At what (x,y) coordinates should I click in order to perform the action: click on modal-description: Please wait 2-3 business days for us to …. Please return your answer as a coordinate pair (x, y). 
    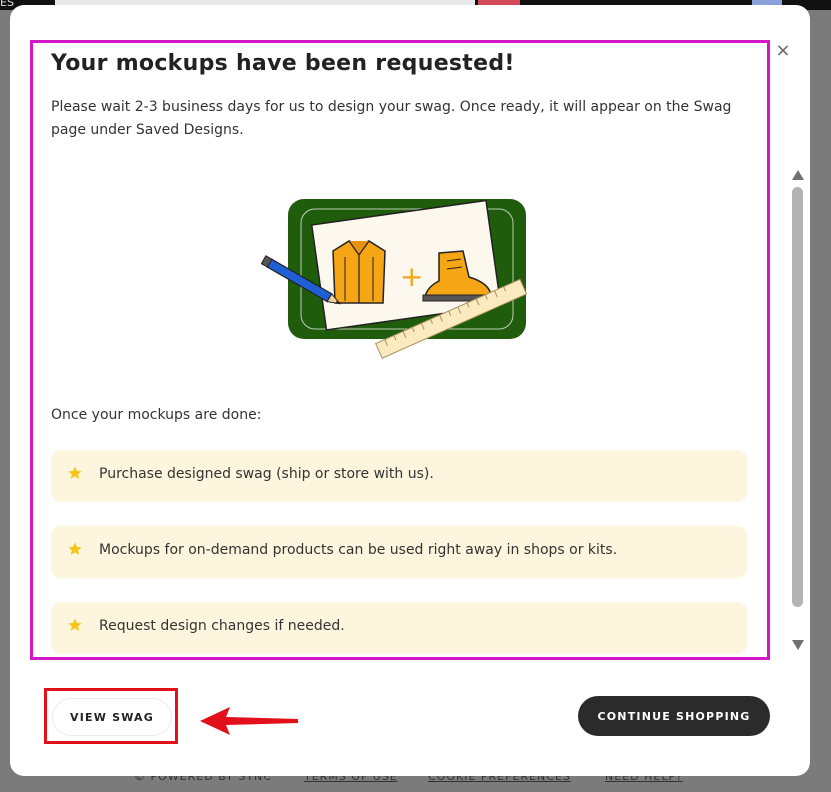
    Looking at the image, I should click on (391, 118).